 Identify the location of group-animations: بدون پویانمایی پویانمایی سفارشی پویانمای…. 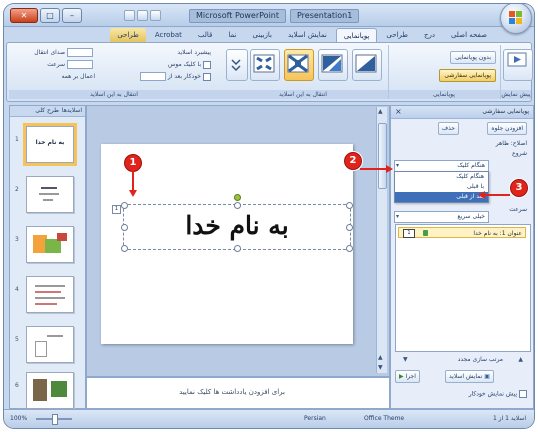
(444, 72).